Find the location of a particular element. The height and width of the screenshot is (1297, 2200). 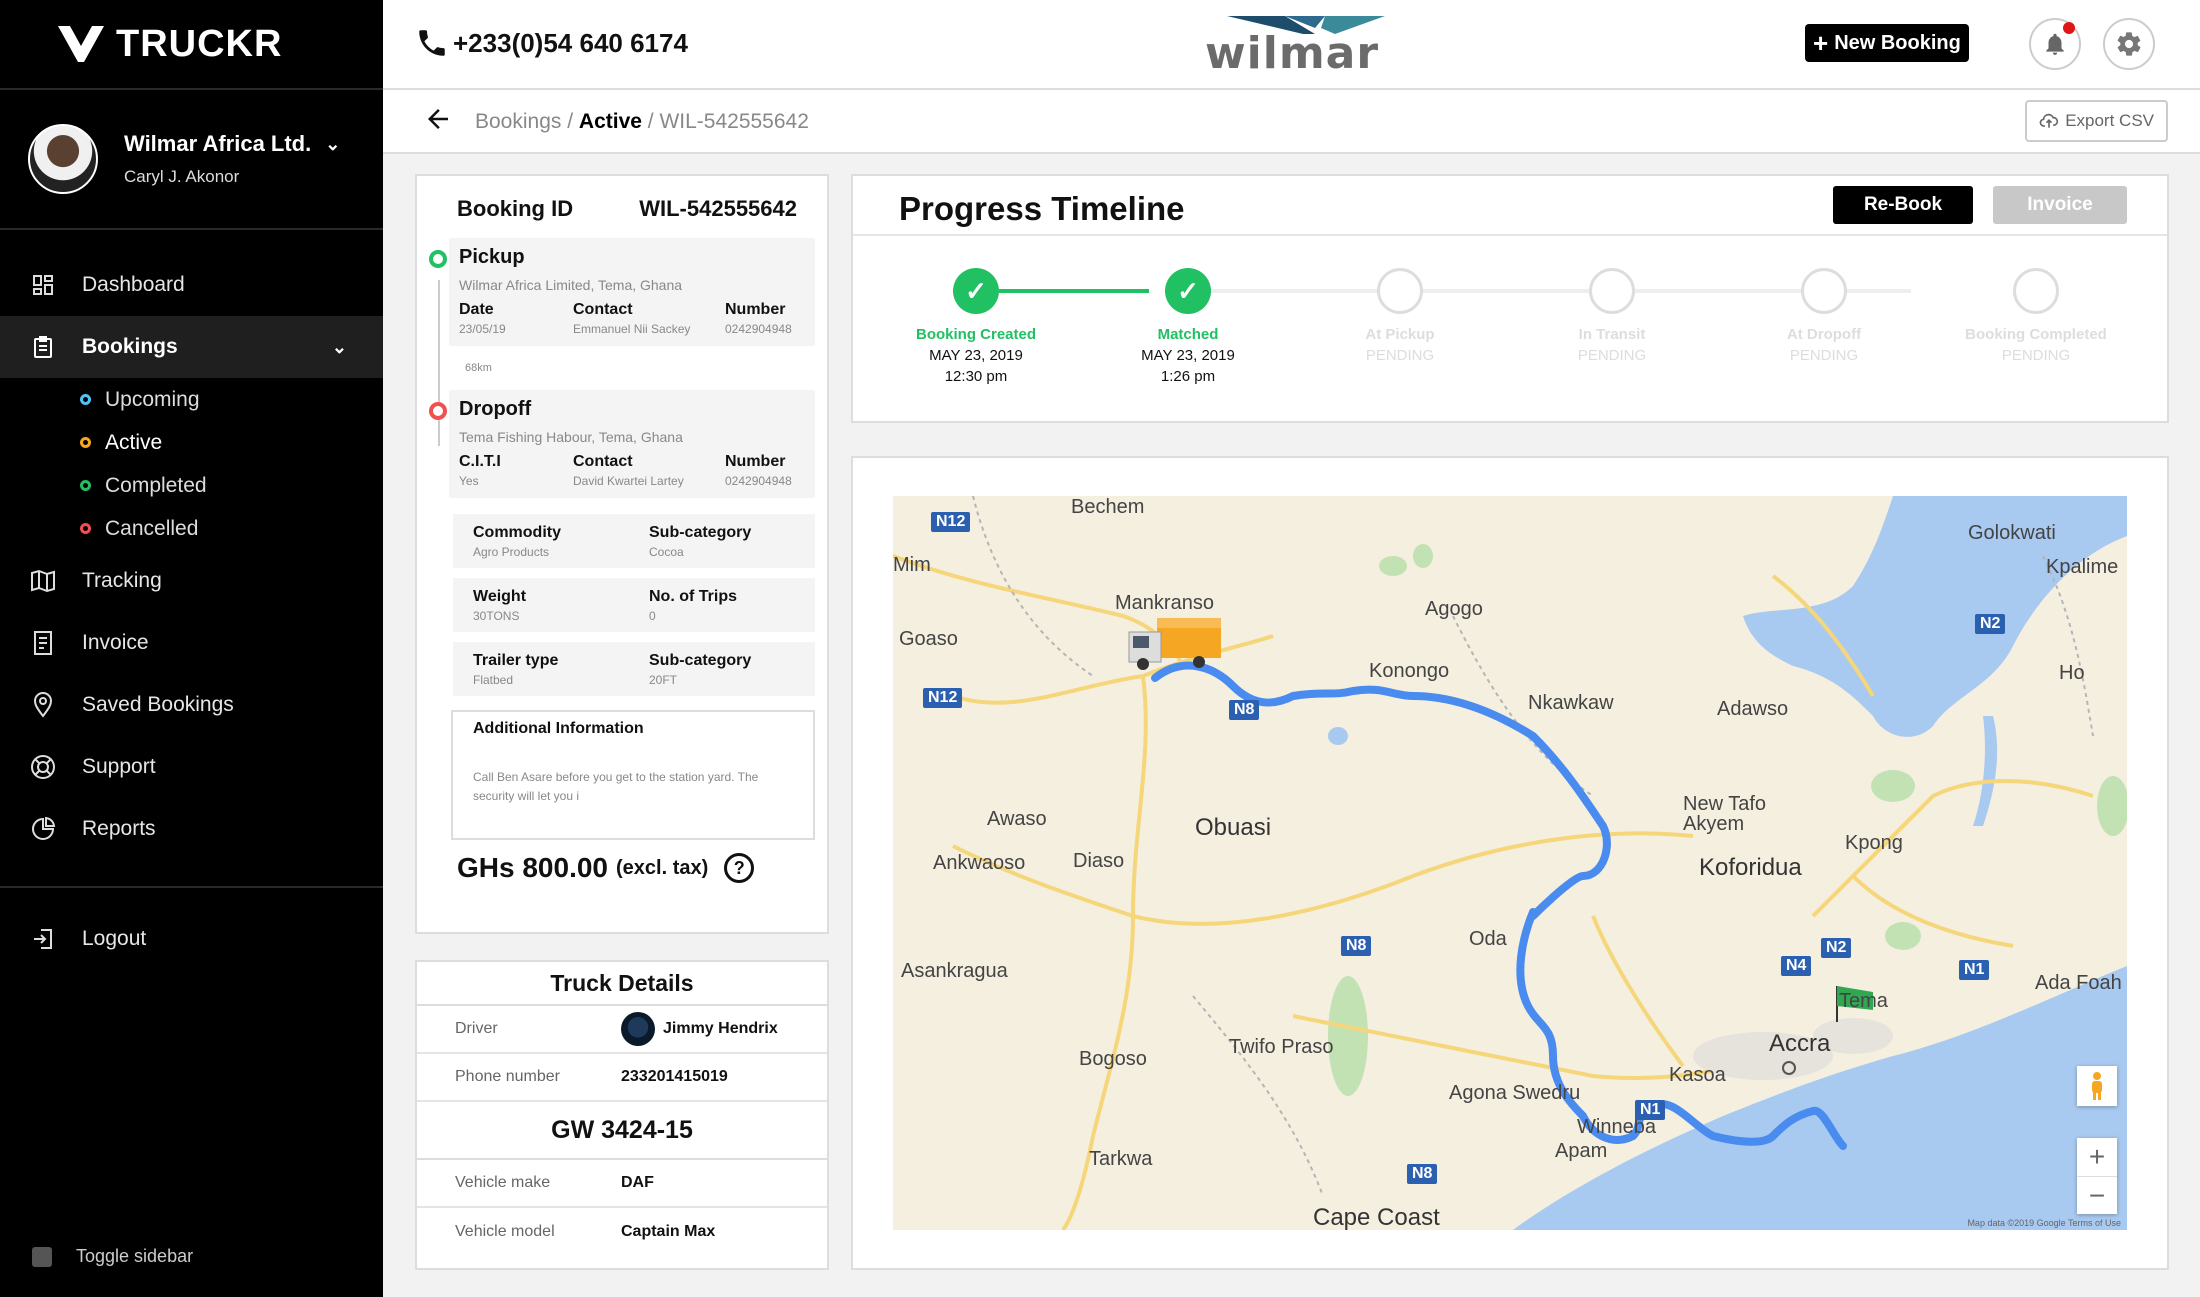

route-distance: 68km is located at coordinates (478, 368).